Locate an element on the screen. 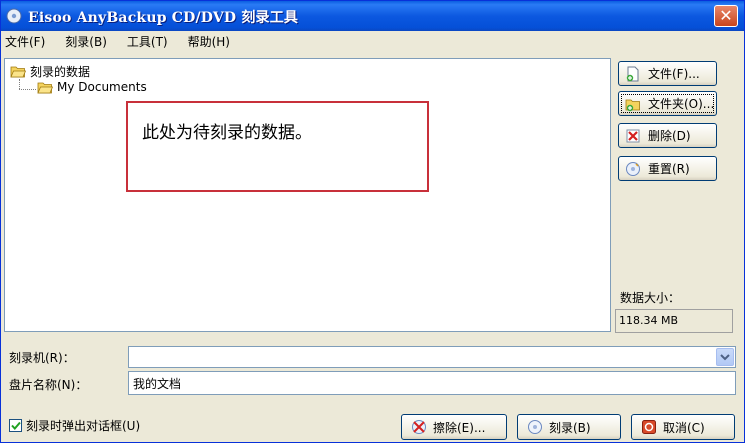 The height and width of the screenshot is (443, 745). annotation-text: 此处为待刻录的数据。 is located at coordinates (227, 133).